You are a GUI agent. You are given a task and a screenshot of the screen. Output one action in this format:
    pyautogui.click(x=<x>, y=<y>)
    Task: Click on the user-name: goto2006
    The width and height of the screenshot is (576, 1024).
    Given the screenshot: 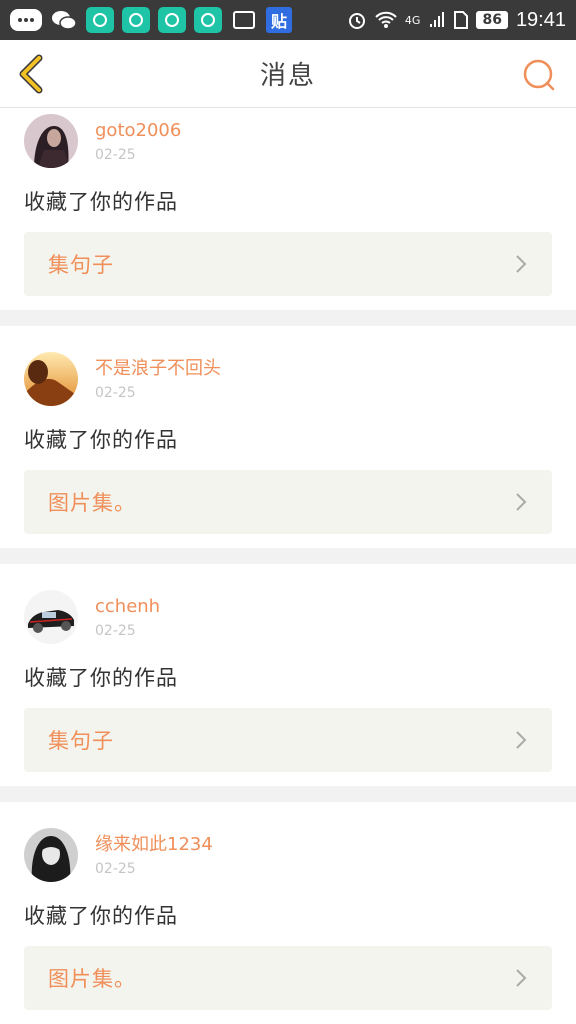 What is the action you would take?
    pyautogui.click(x=138, y=131)
    